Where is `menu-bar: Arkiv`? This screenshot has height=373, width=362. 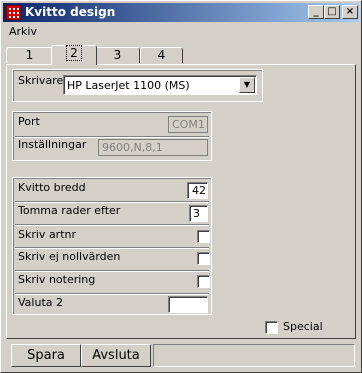 menu-bar: Arkiv is located at coordinates (181, 32).